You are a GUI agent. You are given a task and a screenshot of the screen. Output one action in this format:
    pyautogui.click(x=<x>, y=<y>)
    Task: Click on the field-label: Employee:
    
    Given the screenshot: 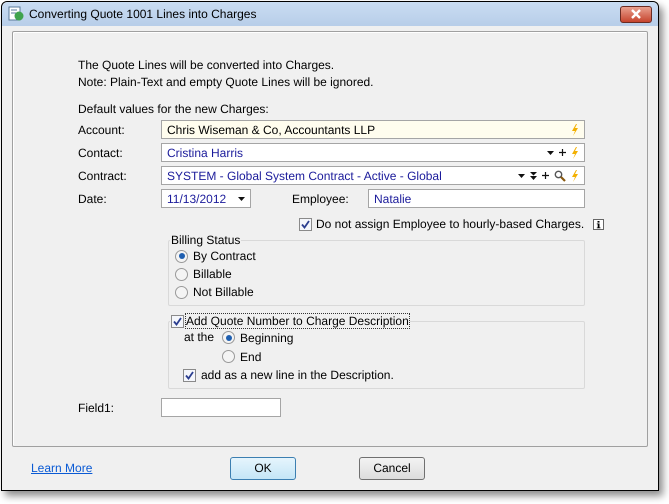 What is the action you would take?
    pyautogui.click(x=321, y=199)
    